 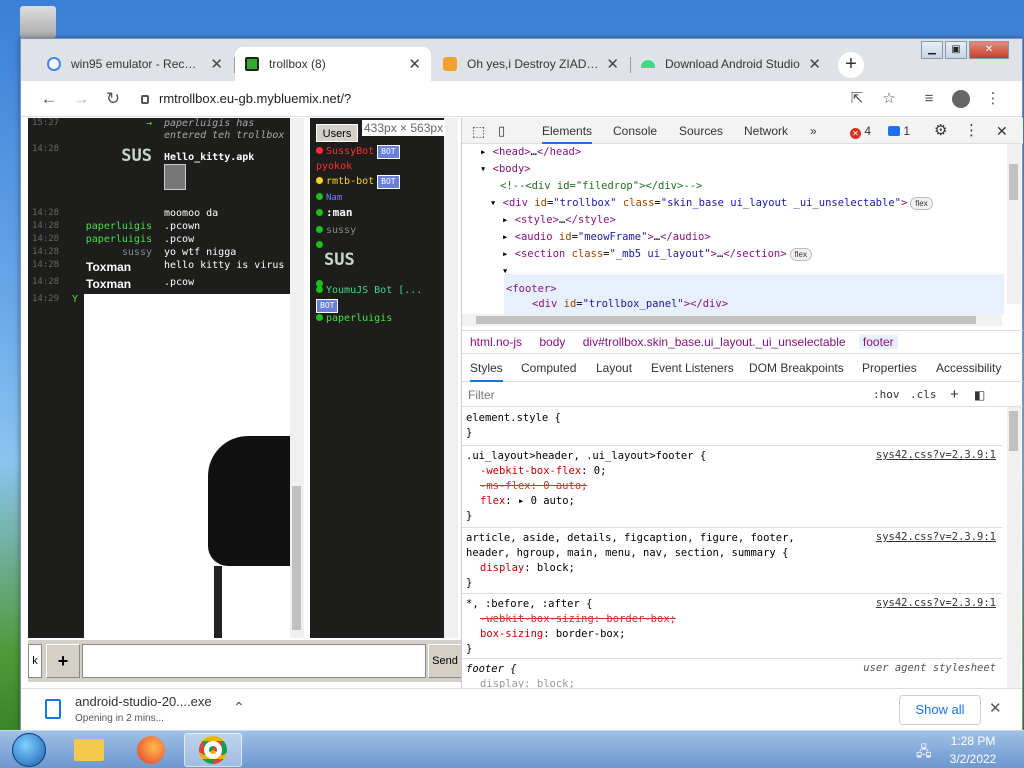 I want to click on chat-input, so click(x=254, y=661).